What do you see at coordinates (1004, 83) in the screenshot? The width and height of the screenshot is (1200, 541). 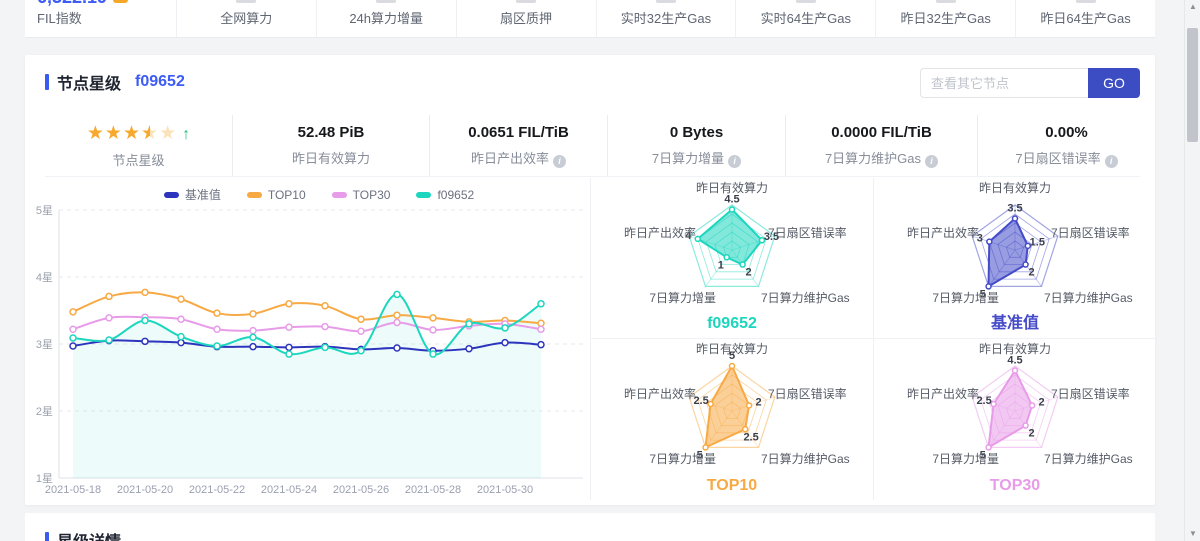 I see `search-input` at bounding box center [1004, 83].